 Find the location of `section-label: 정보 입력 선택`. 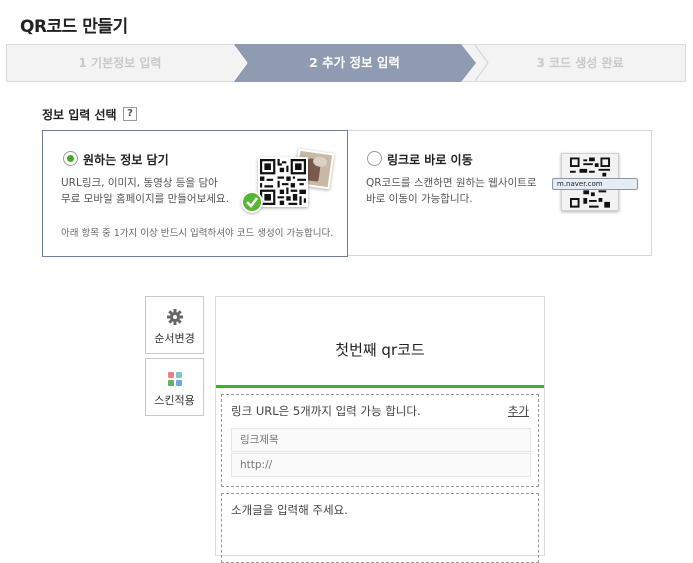

section-label: 정보 입력 선택 is located at coordinates (79, 115).